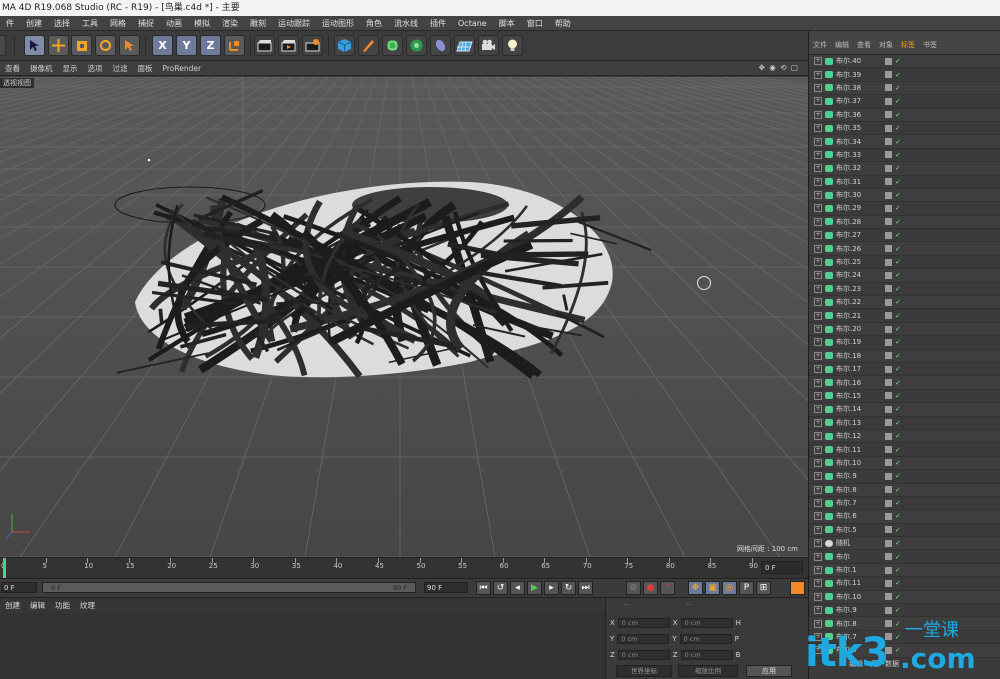 This screenshot has height=679, width=1000. What do you see at coordinates (904, 584) in the screenshot?
I see `object-row: + 布尔.11 ✓` at bounding box center [904, 584].